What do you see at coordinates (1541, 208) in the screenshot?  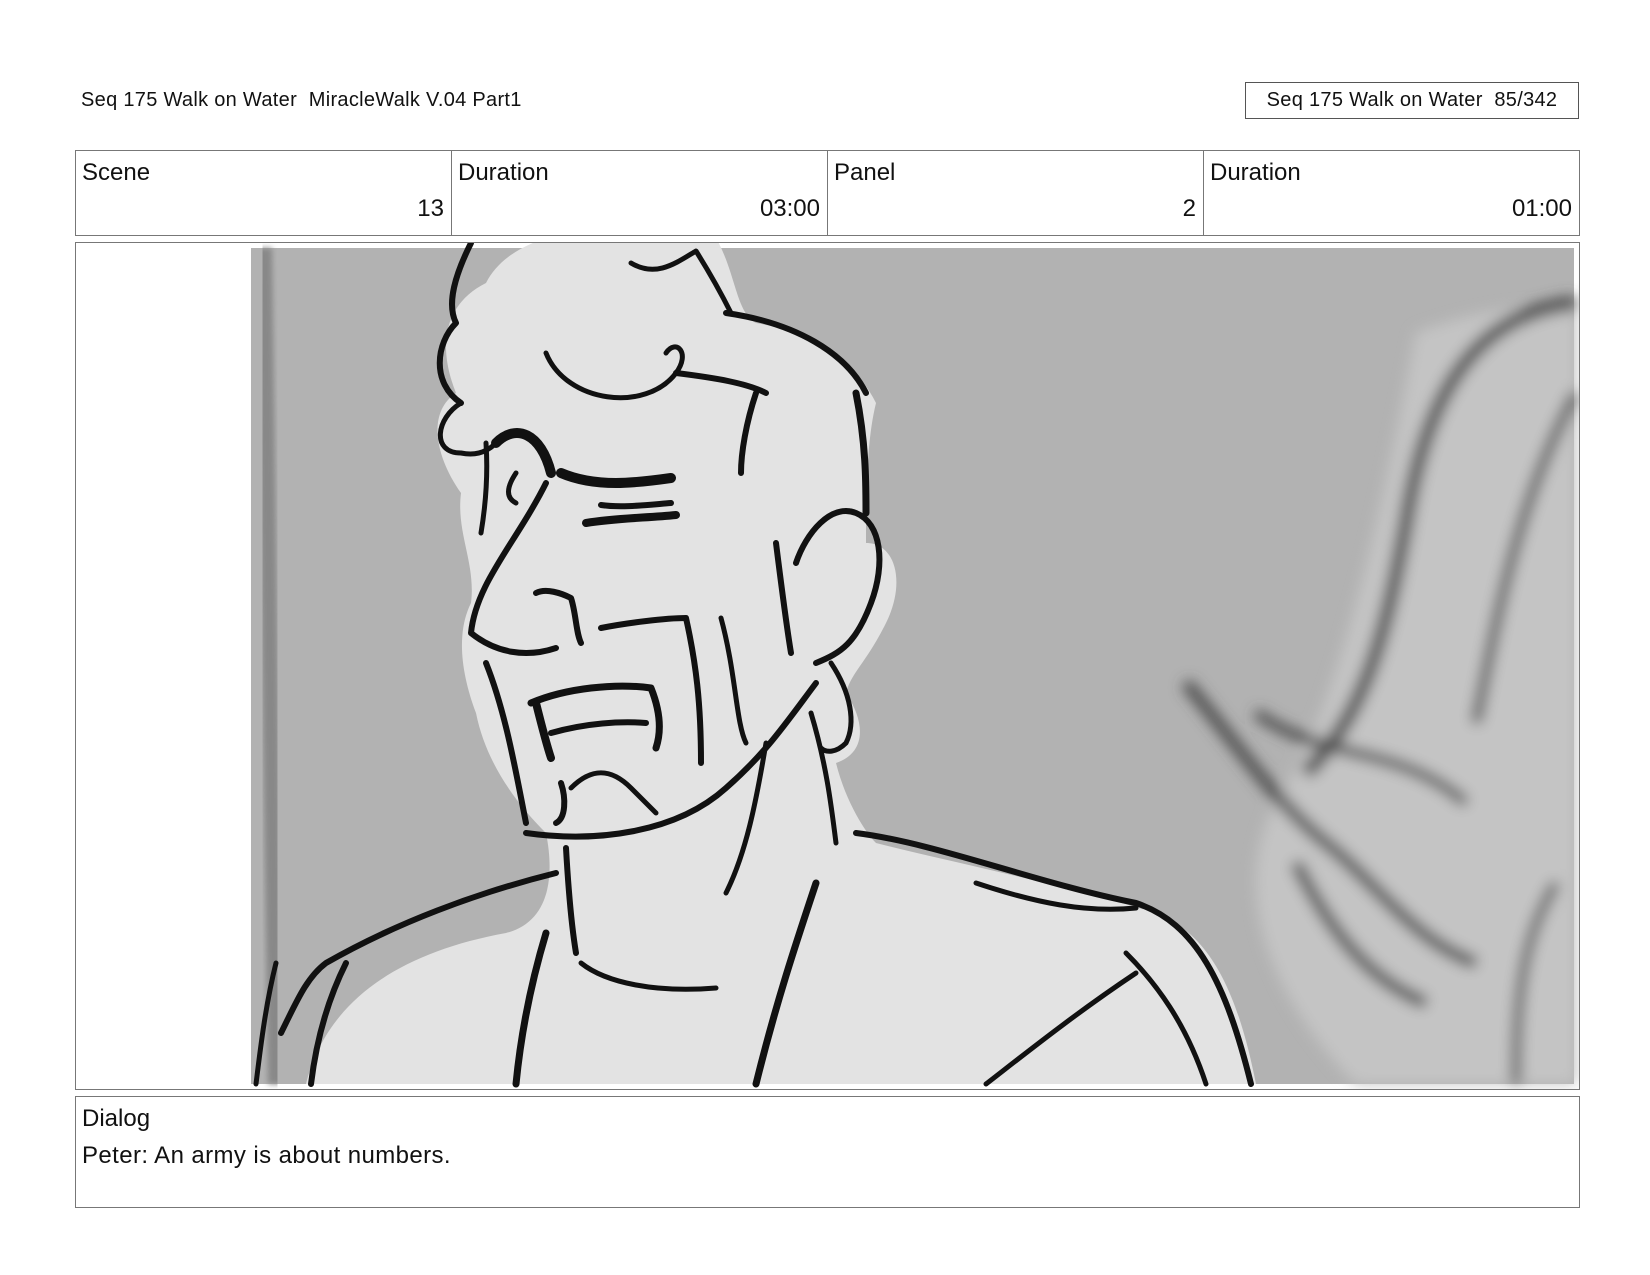 I see `panel-duration-value: 01:00` at bounding box center [1541, 208].